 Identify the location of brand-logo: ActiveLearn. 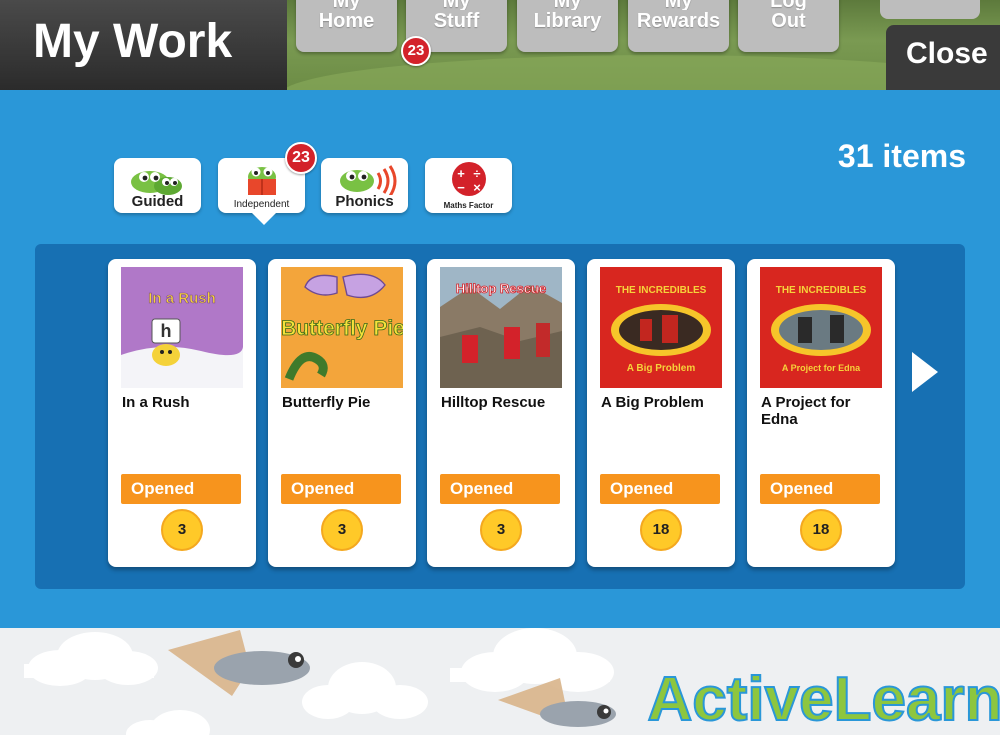
(824, 699).